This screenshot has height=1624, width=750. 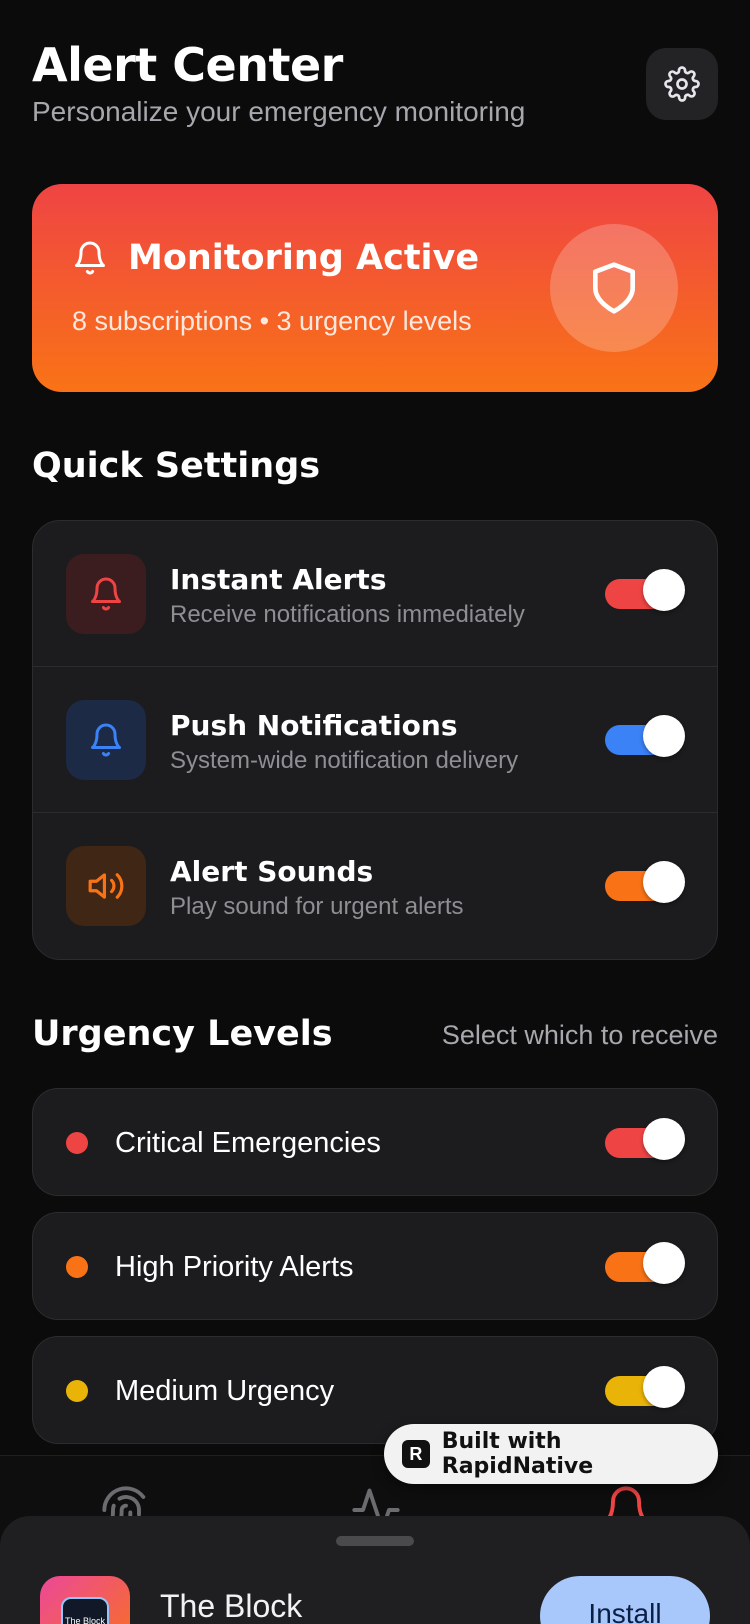 I want to click on monitoring-summary: 8 subscriptions • 3 urgency levels, so click(x=272, y=321).